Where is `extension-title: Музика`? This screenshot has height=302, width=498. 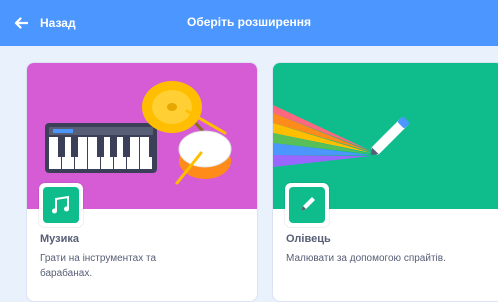
extension-title: Музика is located at coordinates (59, 239).